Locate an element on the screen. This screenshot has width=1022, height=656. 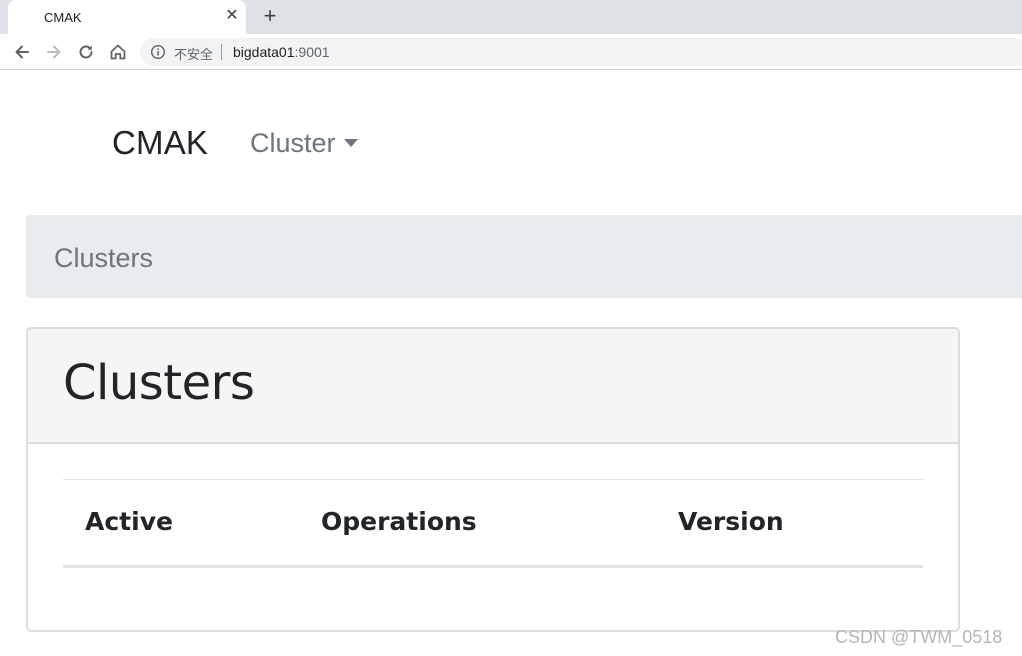
url-port: :9001 is located at coordinates (312, 52).